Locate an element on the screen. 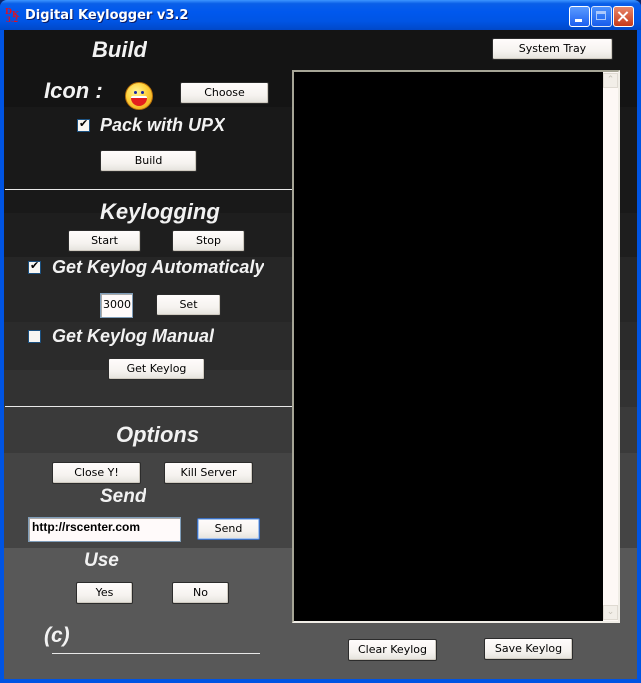 This screenshot has height=683, width=641. use-heading: Use is located at coordinates (101, 560).